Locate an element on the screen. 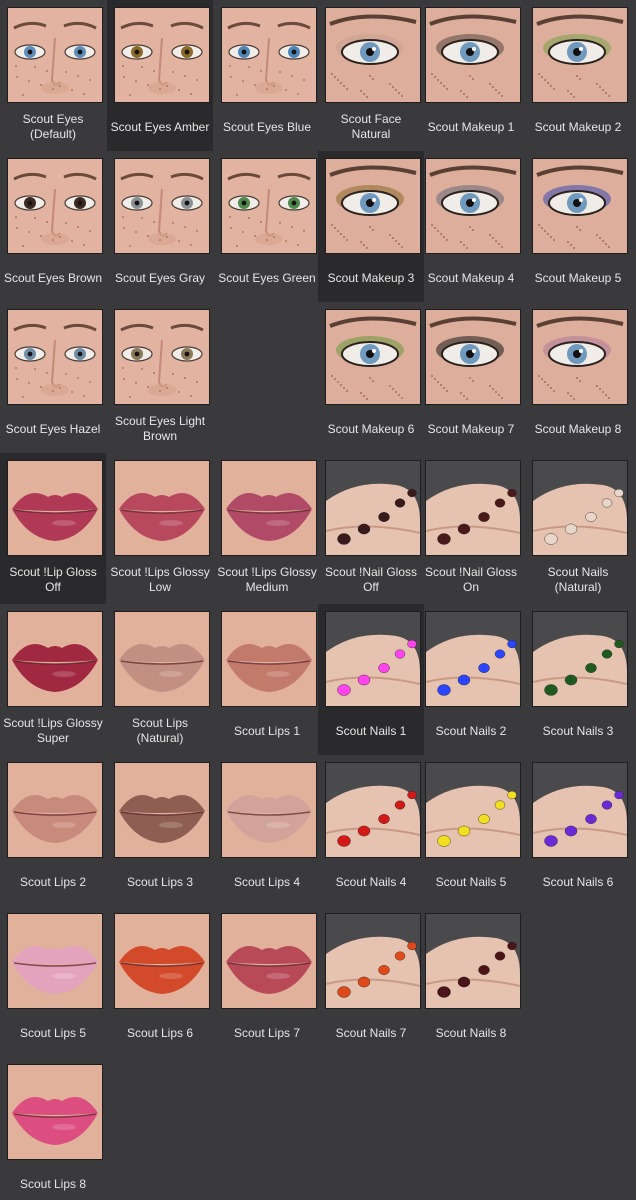 The height and width of the screenshot is (1200, 636). preset-label: Scout Eyes (Default) is located at coordinates (53, 126).